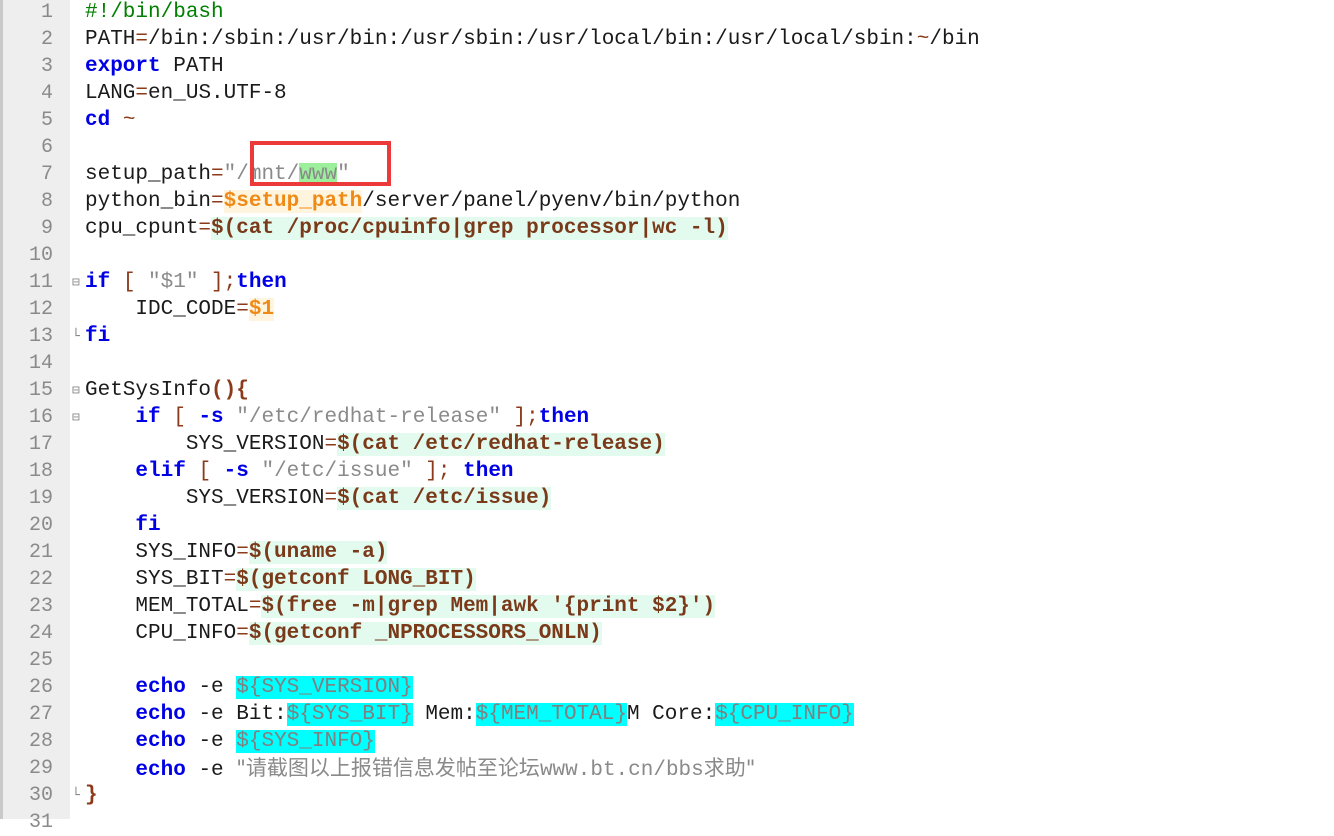  I want to click on text: Mem:, so click(444, 714).